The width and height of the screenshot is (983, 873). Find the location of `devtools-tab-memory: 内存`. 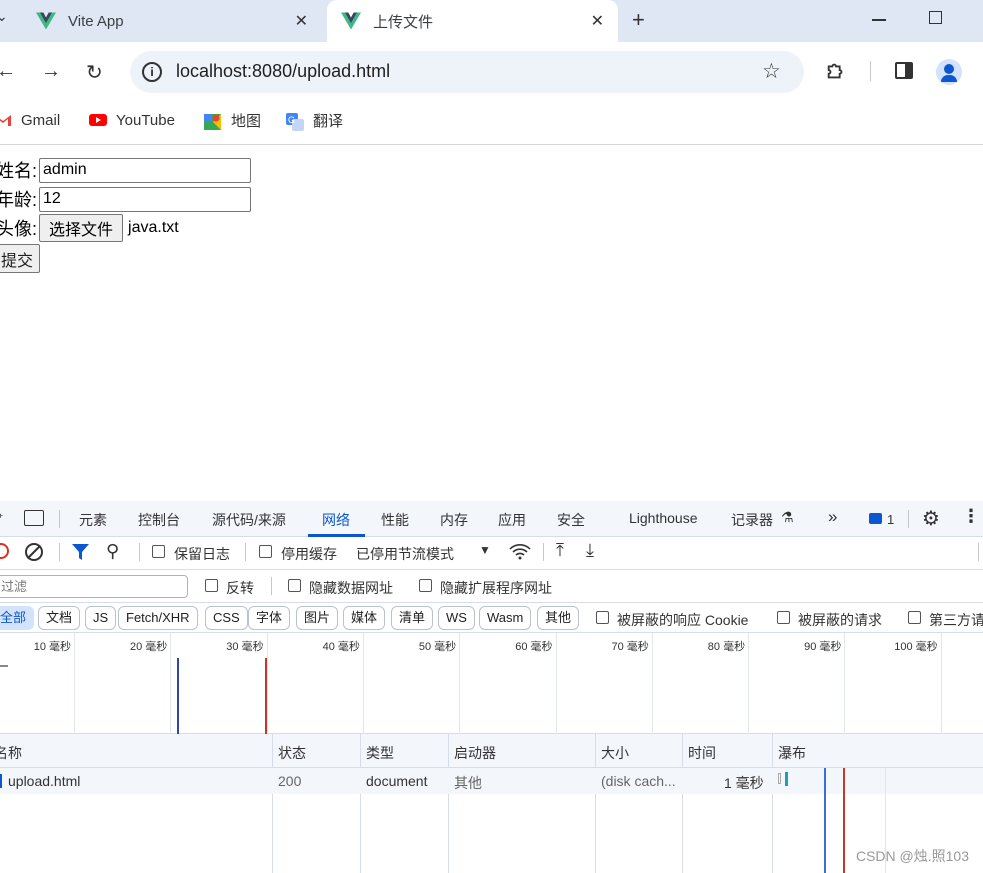

devtools-tab-memory: 内存 is located at coordinates (454, 520).